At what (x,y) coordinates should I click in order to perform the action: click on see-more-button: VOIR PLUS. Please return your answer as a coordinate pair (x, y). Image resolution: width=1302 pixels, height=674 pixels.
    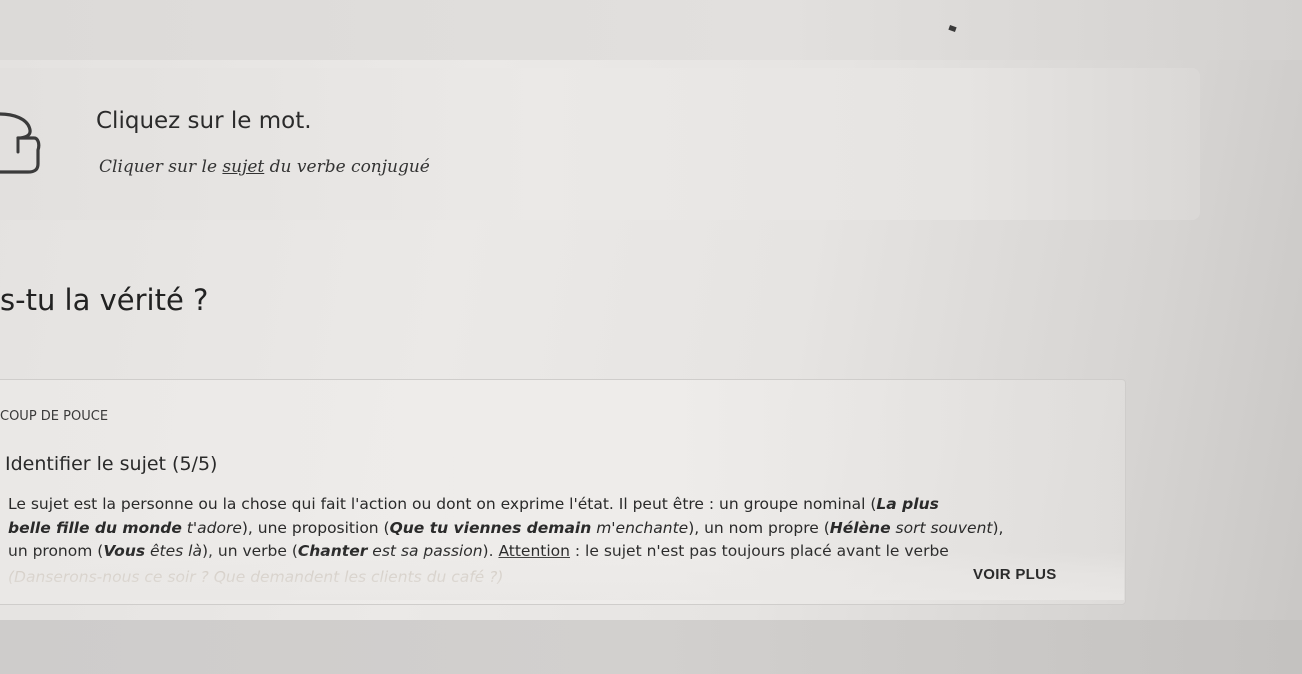
    Looking at the image, I should click on (1015, 574).